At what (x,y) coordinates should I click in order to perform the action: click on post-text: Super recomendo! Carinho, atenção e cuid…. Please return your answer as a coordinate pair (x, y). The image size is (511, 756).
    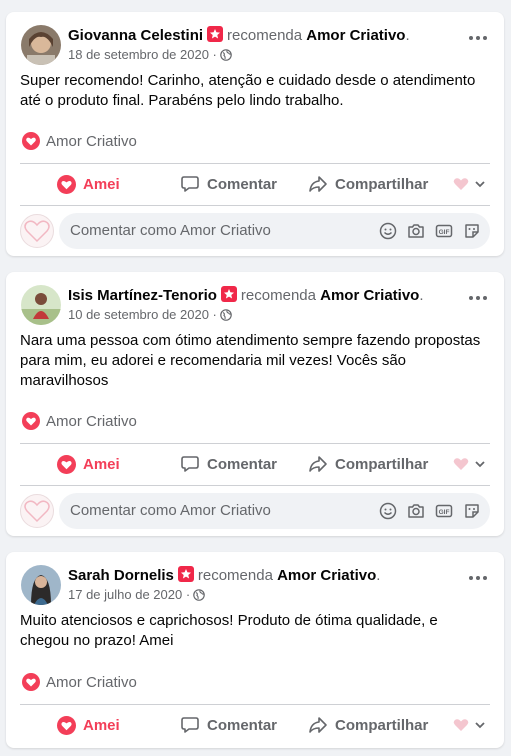
    Looking at the image, I should click on (248, 90).